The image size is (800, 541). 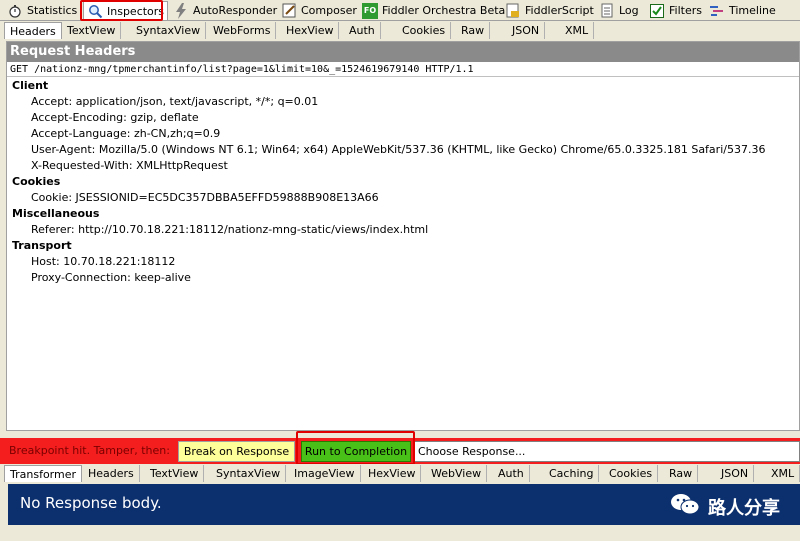 I want to click on lightning-icon, so click(x=181, y=10).